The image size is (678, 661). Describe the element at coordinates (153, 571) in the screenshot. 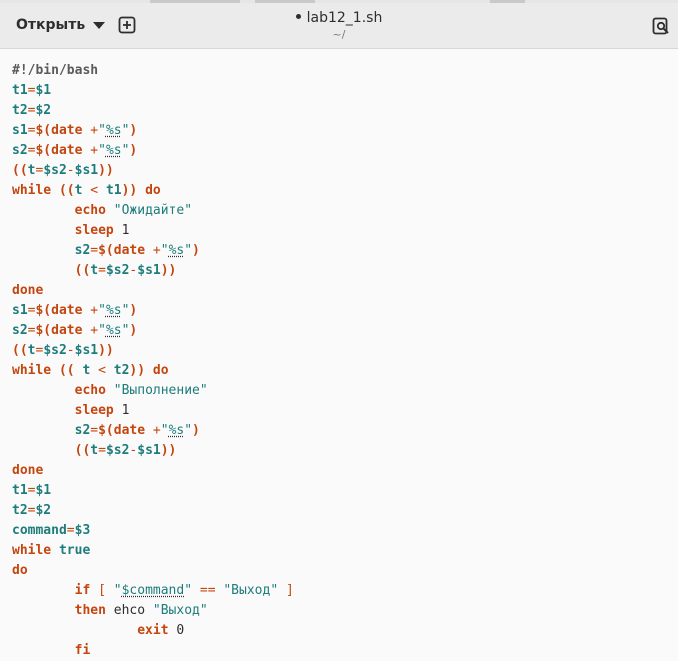

I see `code-line: do` at that location.